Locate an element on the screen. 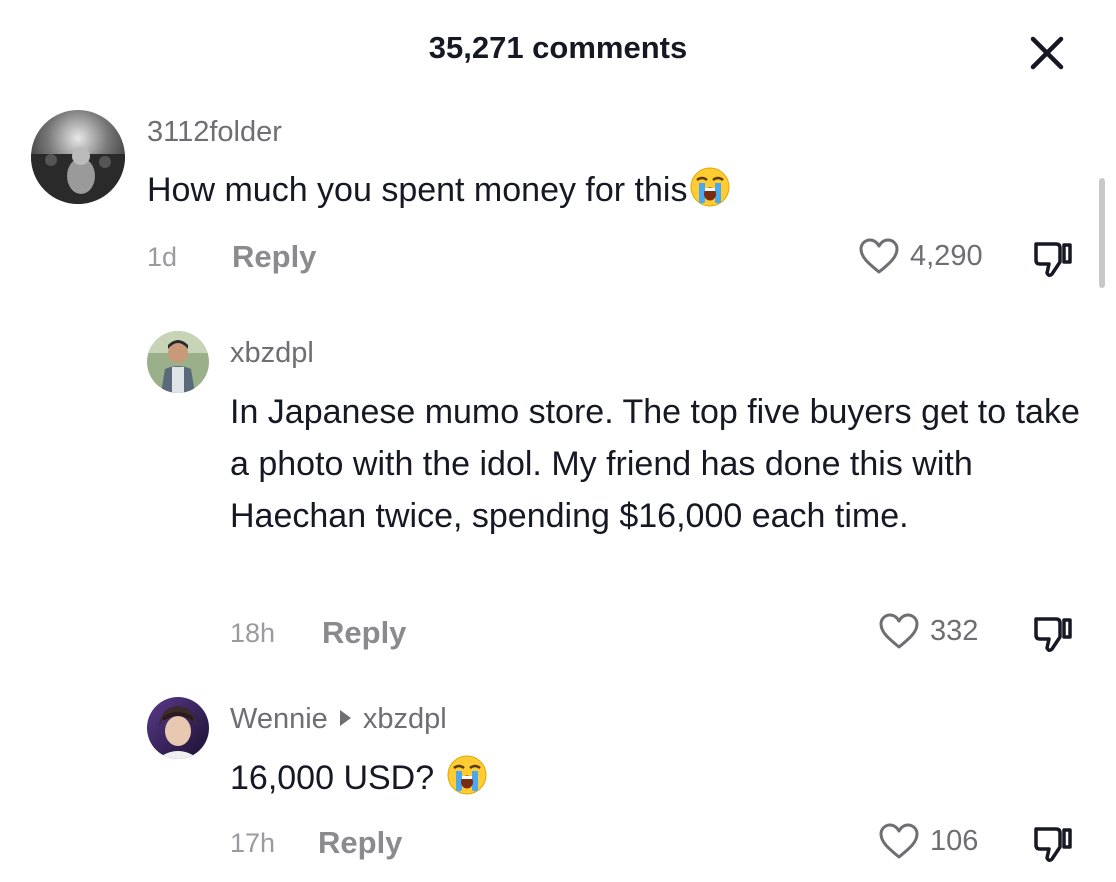 The width and height of the screenshot is (1116, 882). like-button: 106 is located at coordinates (943, 842).